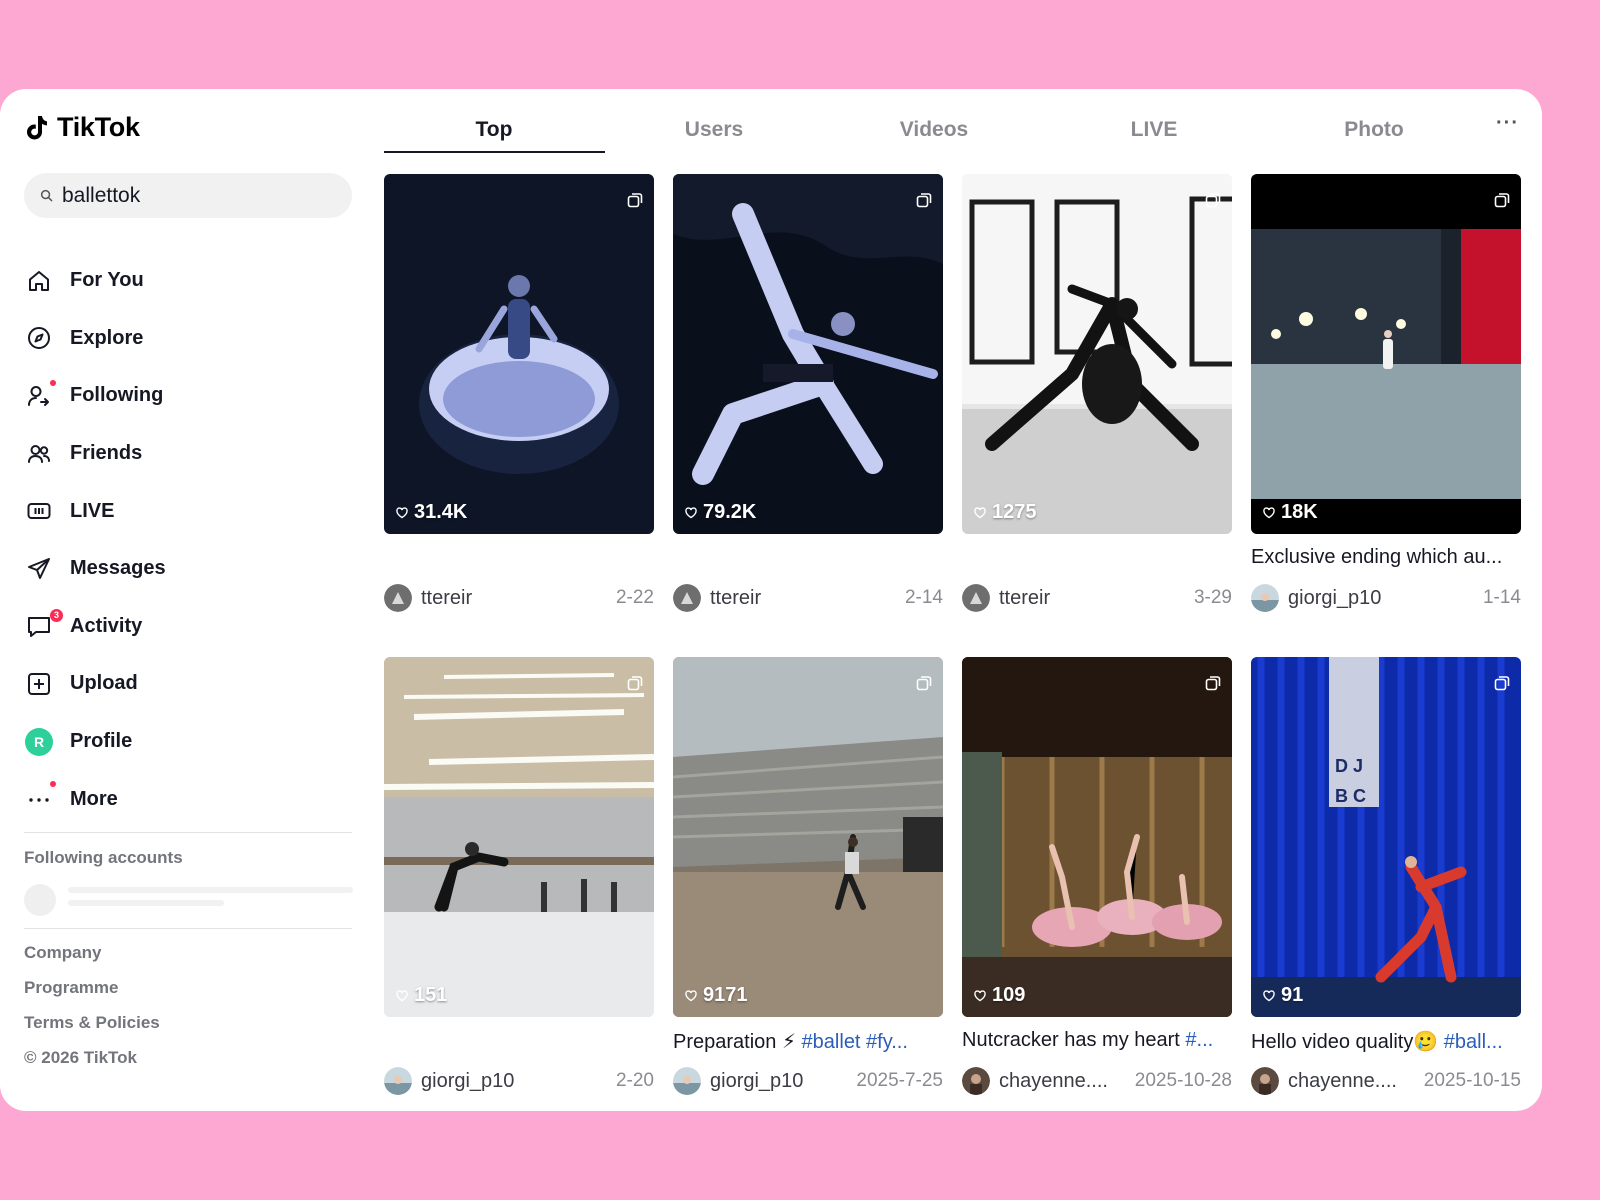 The height and width of the screenshot is (1200, 1600). I want to click on footer-link-company: Company, so click(92, 959).